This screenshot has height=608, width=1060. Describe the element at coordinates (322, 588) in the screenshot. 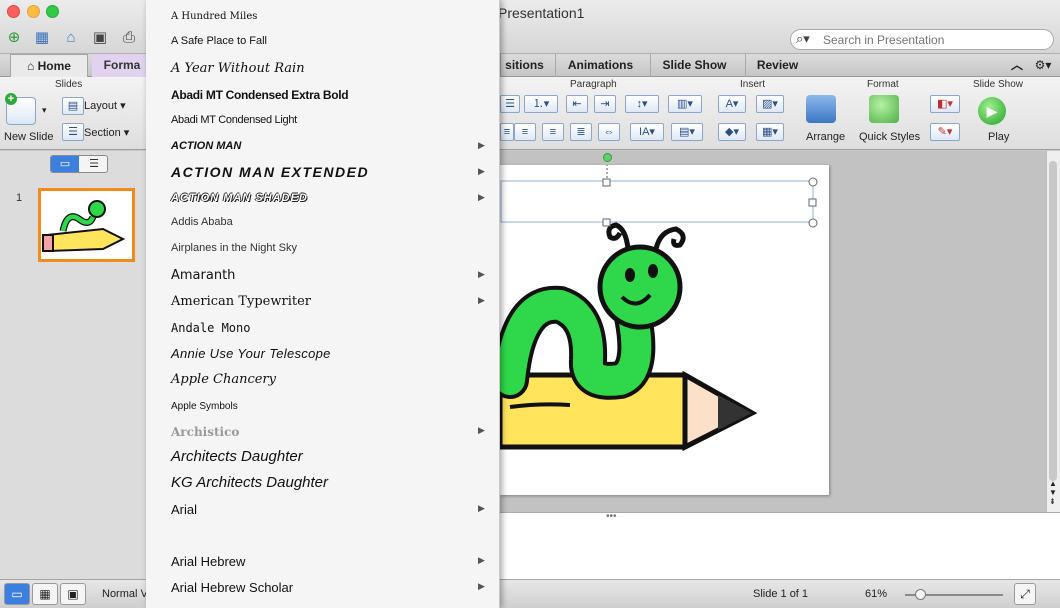

I see `font-menu-item: Arial Hebrew Scholar ▶` at that location.